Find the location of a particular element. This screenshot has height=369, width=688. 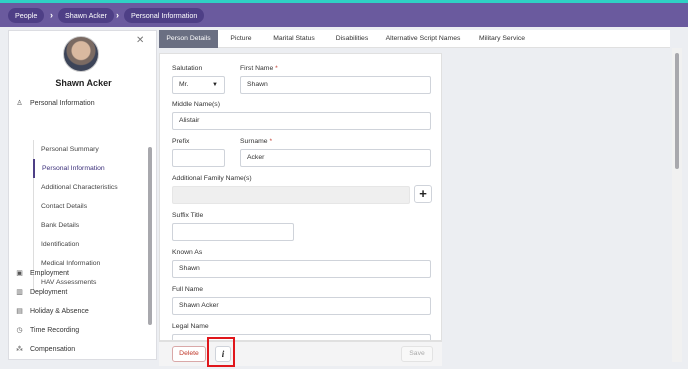

legal-name-label: Legal Name is located at coordinates (190, 326).